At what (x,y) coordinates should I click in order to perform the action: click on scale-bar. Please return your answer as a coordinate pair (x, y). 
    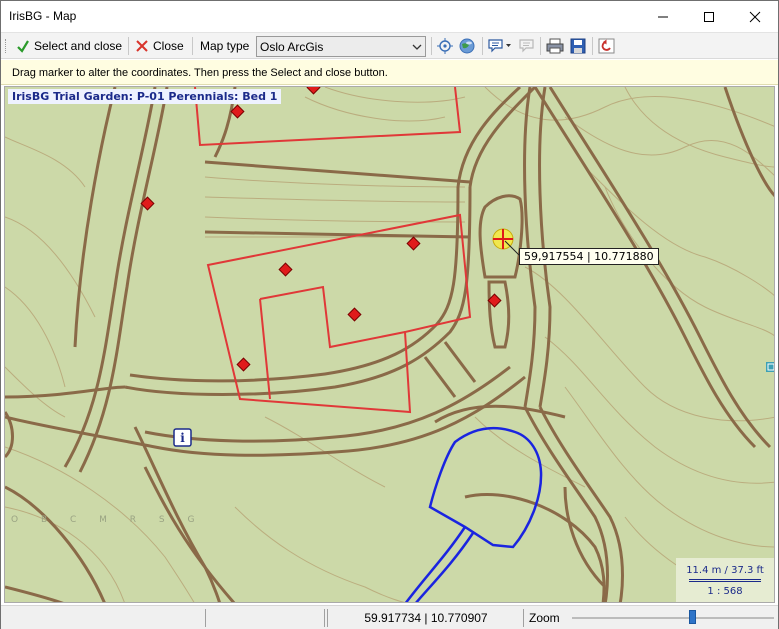
    Looking at the image, I should click on (725, 580).